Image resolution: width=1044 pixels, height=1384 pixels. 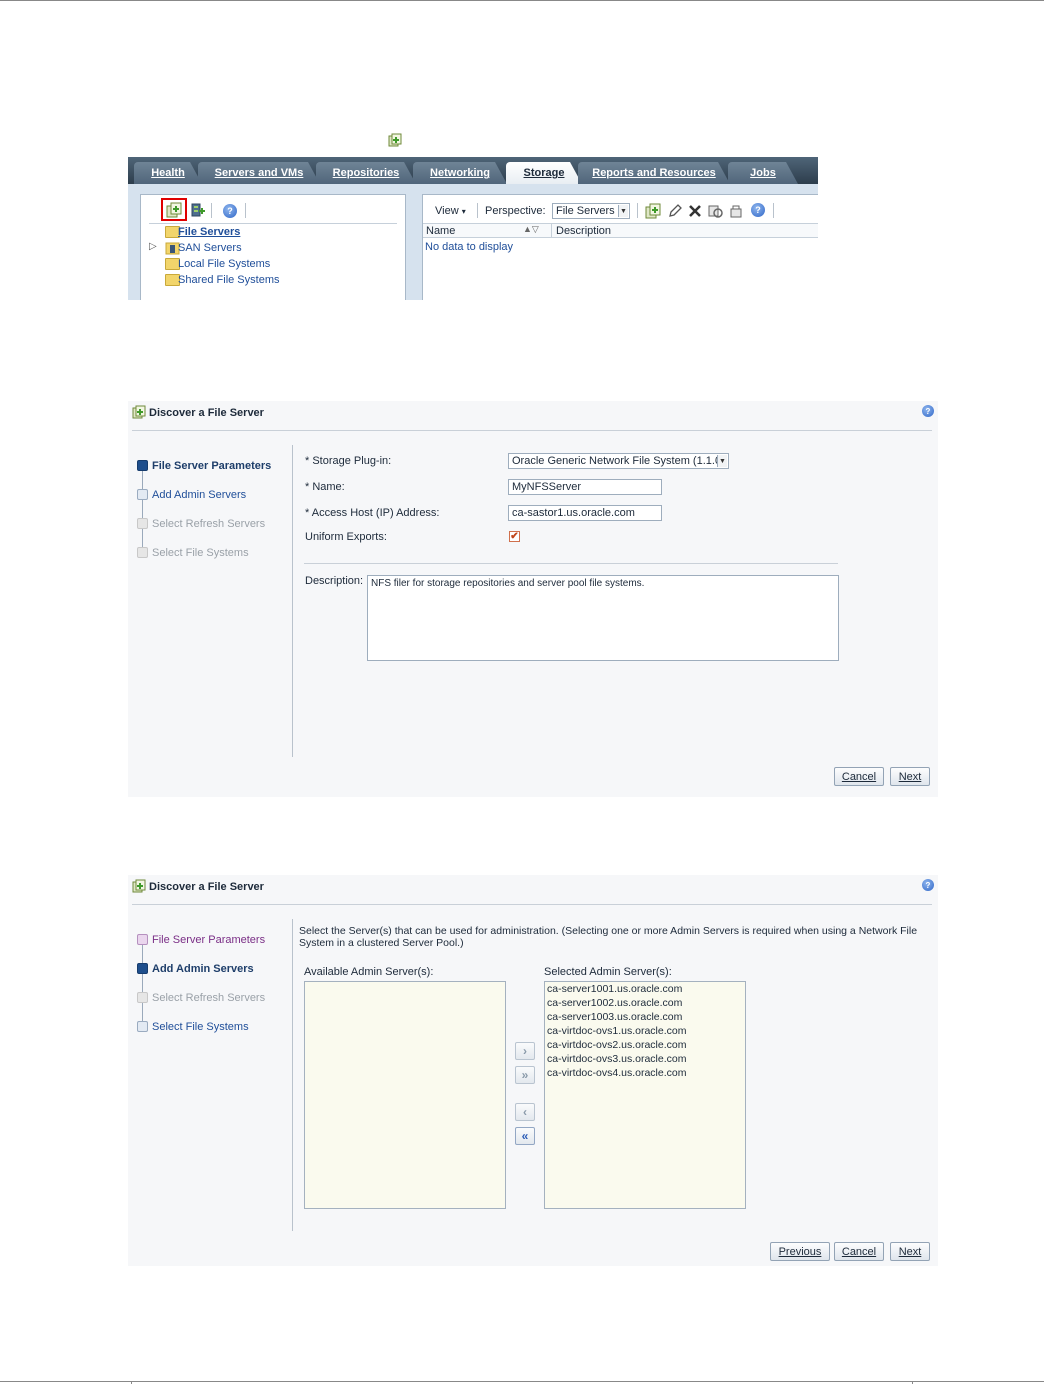 I want to click on bottom-rule, so click(x=522, y=1381).